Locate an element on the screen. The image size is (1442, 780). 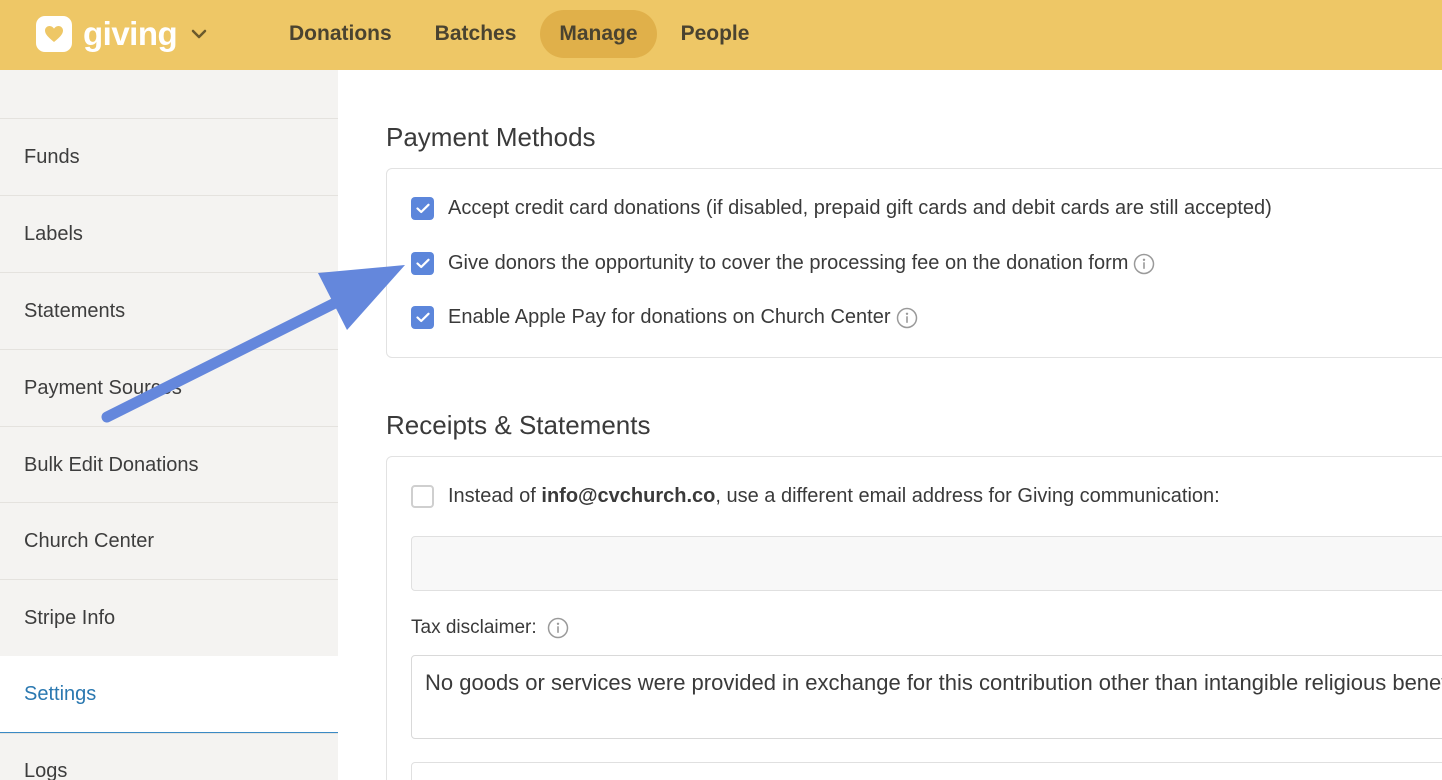
email-field is located at coordinates (926, 563).